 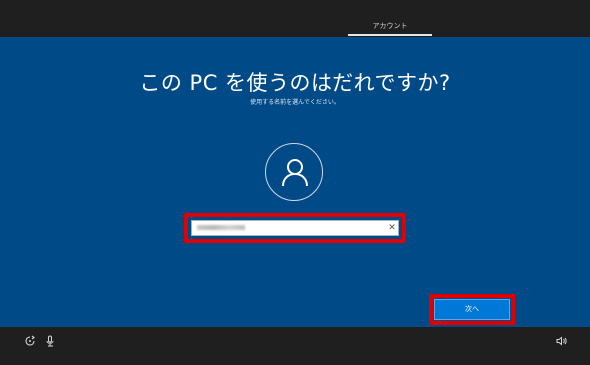 I want to click on tab-underline, so click(x=390, y=35).